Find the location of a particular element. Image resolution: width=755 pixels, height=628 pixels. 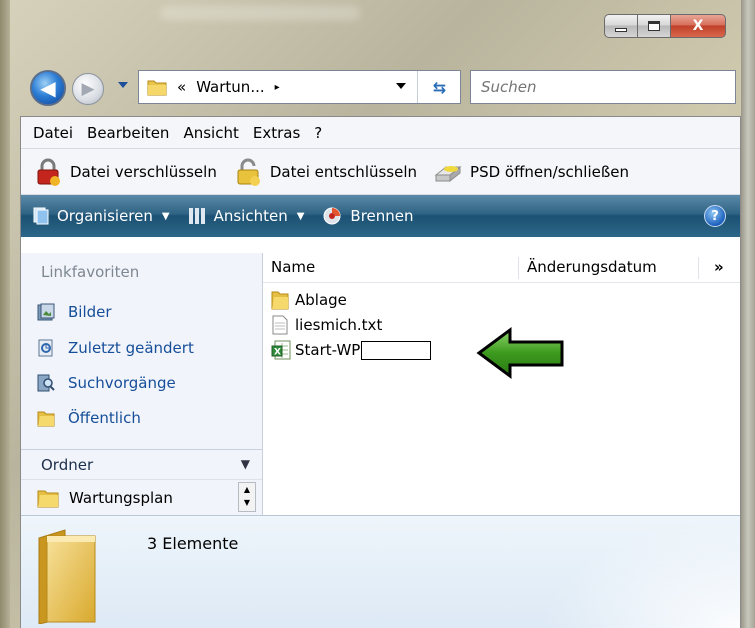

menu-bar: Datei Bearbeiten Ansicht Extras ? is located at coordinates (380, 133).